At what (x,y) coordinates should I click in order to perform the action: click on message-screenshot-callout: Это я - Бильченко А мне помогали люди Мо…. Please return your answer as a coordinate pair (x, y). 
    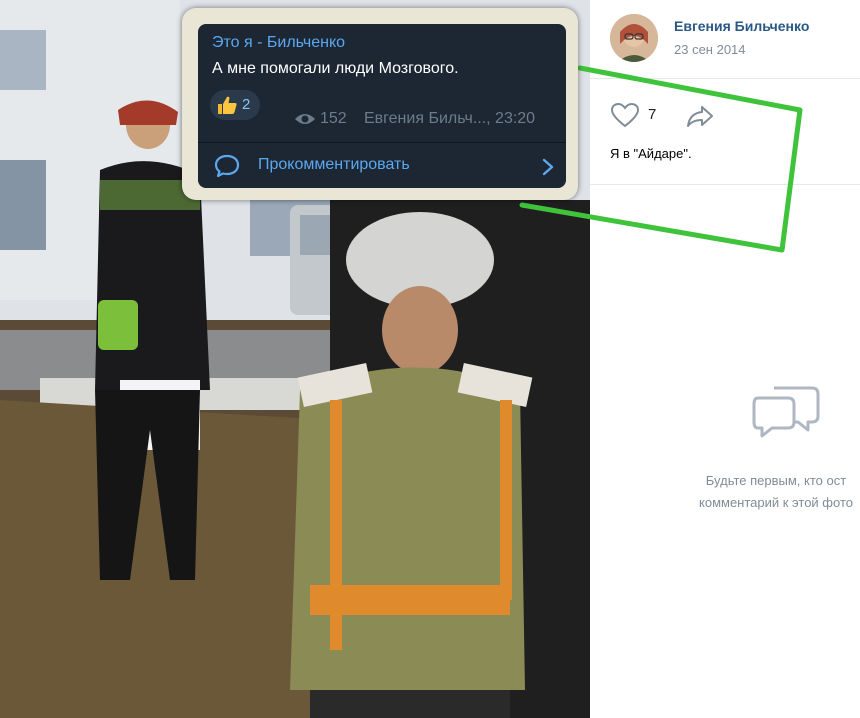
    Looking at the image, I should click on (380, 104).